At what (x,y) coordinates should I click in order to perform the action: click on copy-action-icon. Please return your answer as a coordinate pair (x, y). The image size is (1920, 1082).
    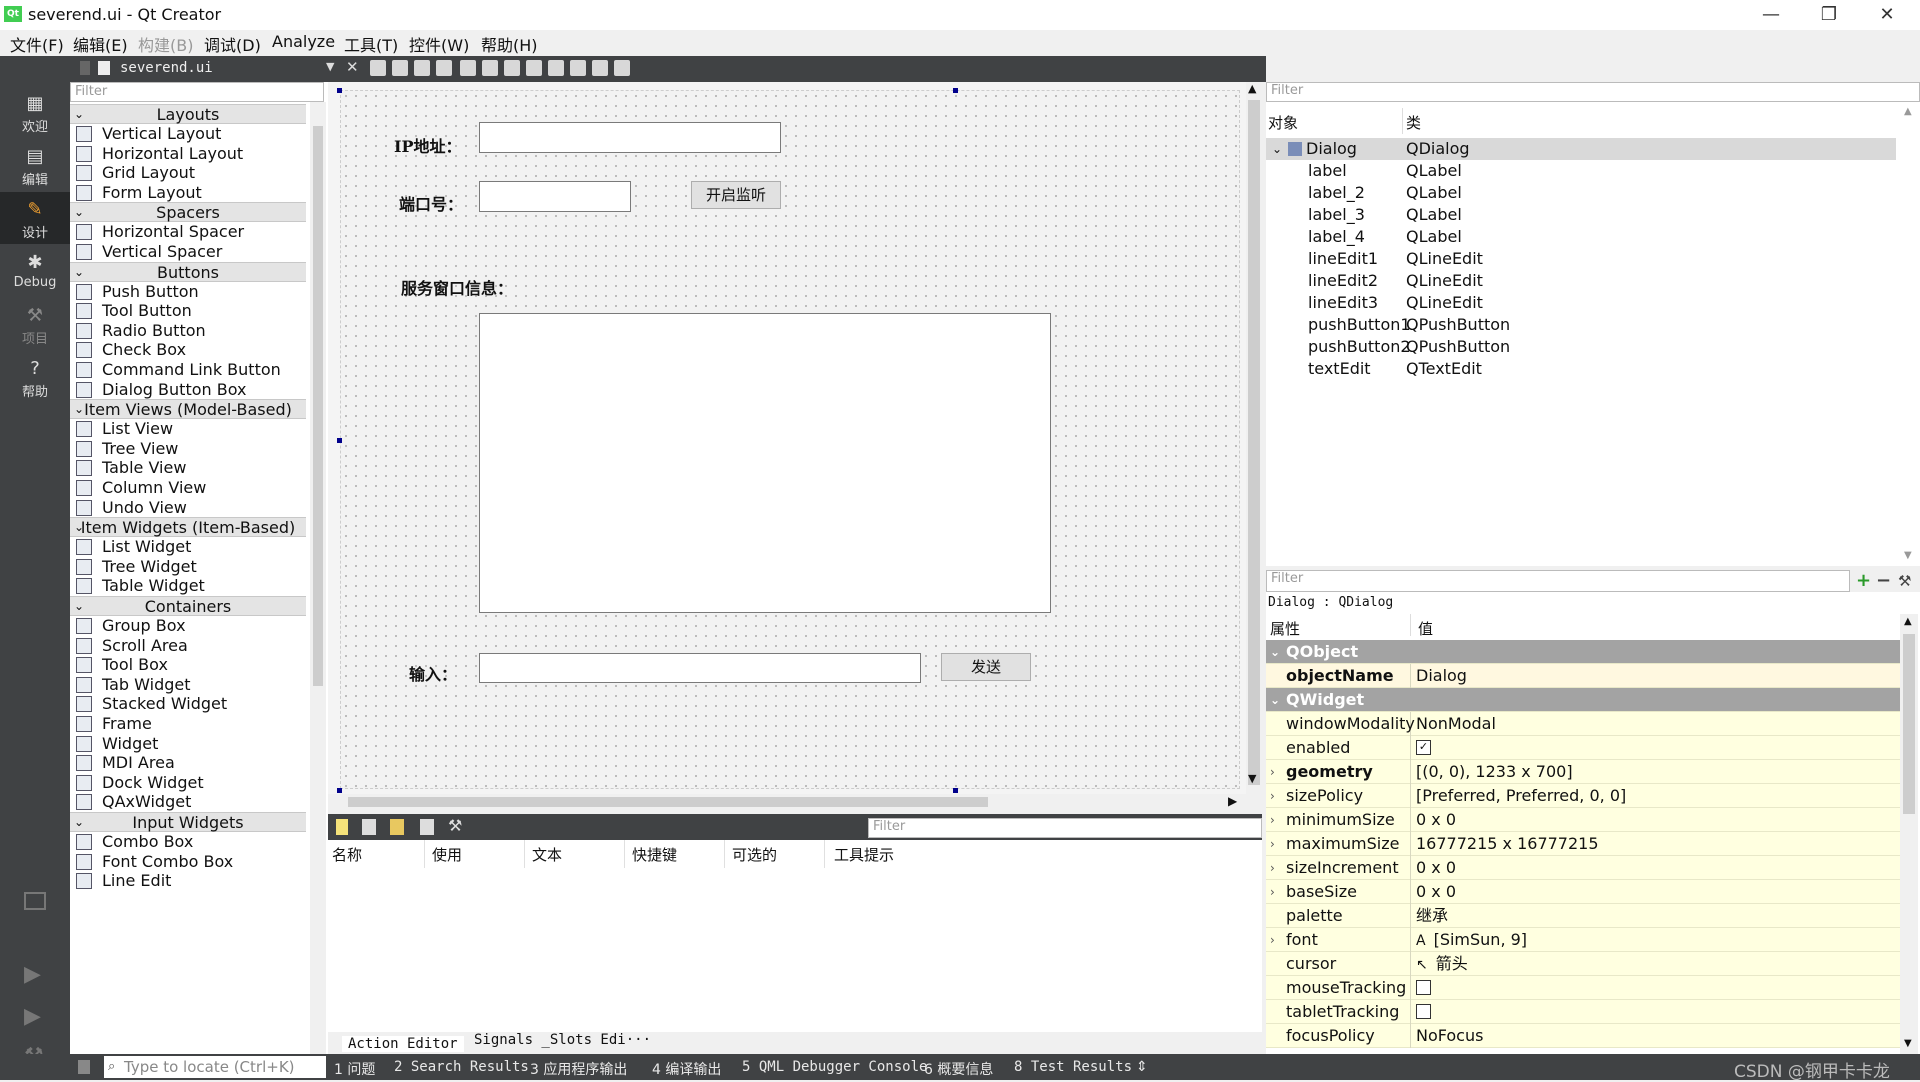
    Looking at the image, I should click on (369, 827).